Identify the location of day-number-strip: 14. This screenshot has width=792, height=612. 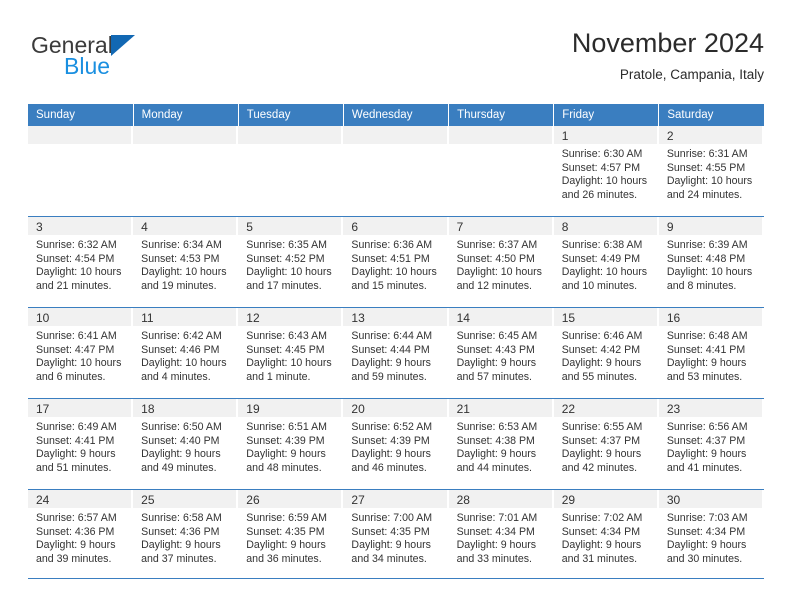
(500, 317).